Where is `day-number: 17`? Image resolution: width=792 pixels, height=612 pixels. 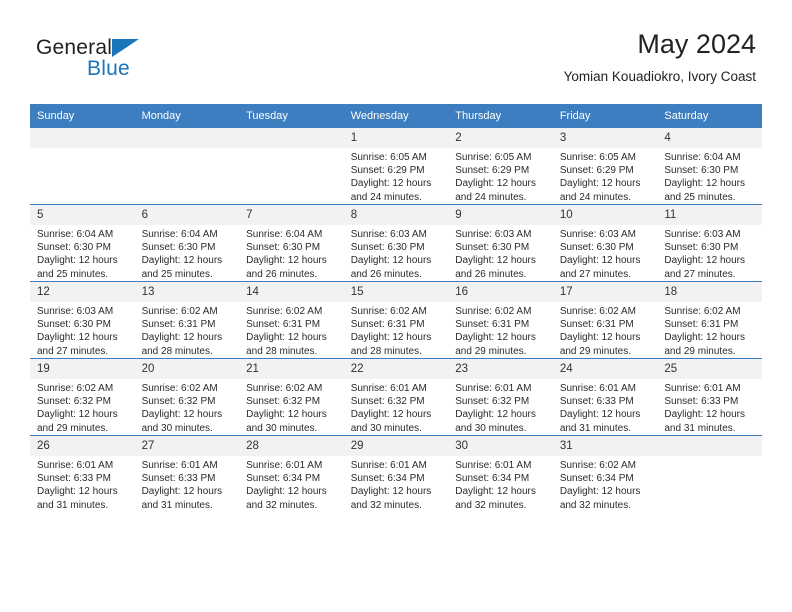
day-number: 17 is located at coordinates (605, 292).